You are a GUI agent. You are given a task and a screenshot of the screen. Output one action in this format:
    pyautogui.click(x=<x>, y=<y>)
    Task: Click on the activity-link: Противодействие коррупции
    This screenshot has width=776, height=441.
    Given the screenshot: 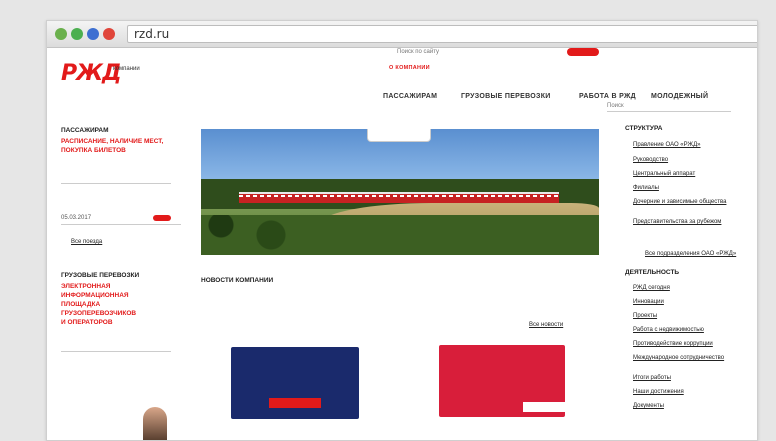 What is the action you would take?
    pyautogui.click(x=673, y=344)
    